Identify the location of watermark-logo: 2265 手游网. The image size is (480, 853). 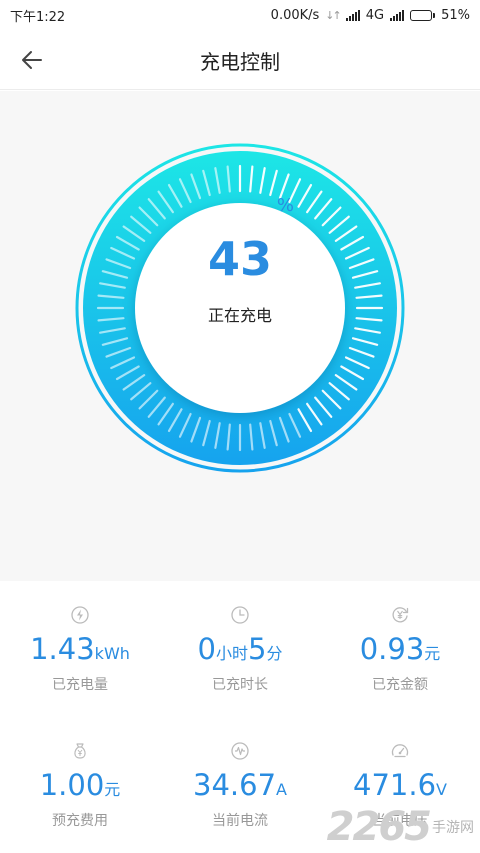
(400, 827).